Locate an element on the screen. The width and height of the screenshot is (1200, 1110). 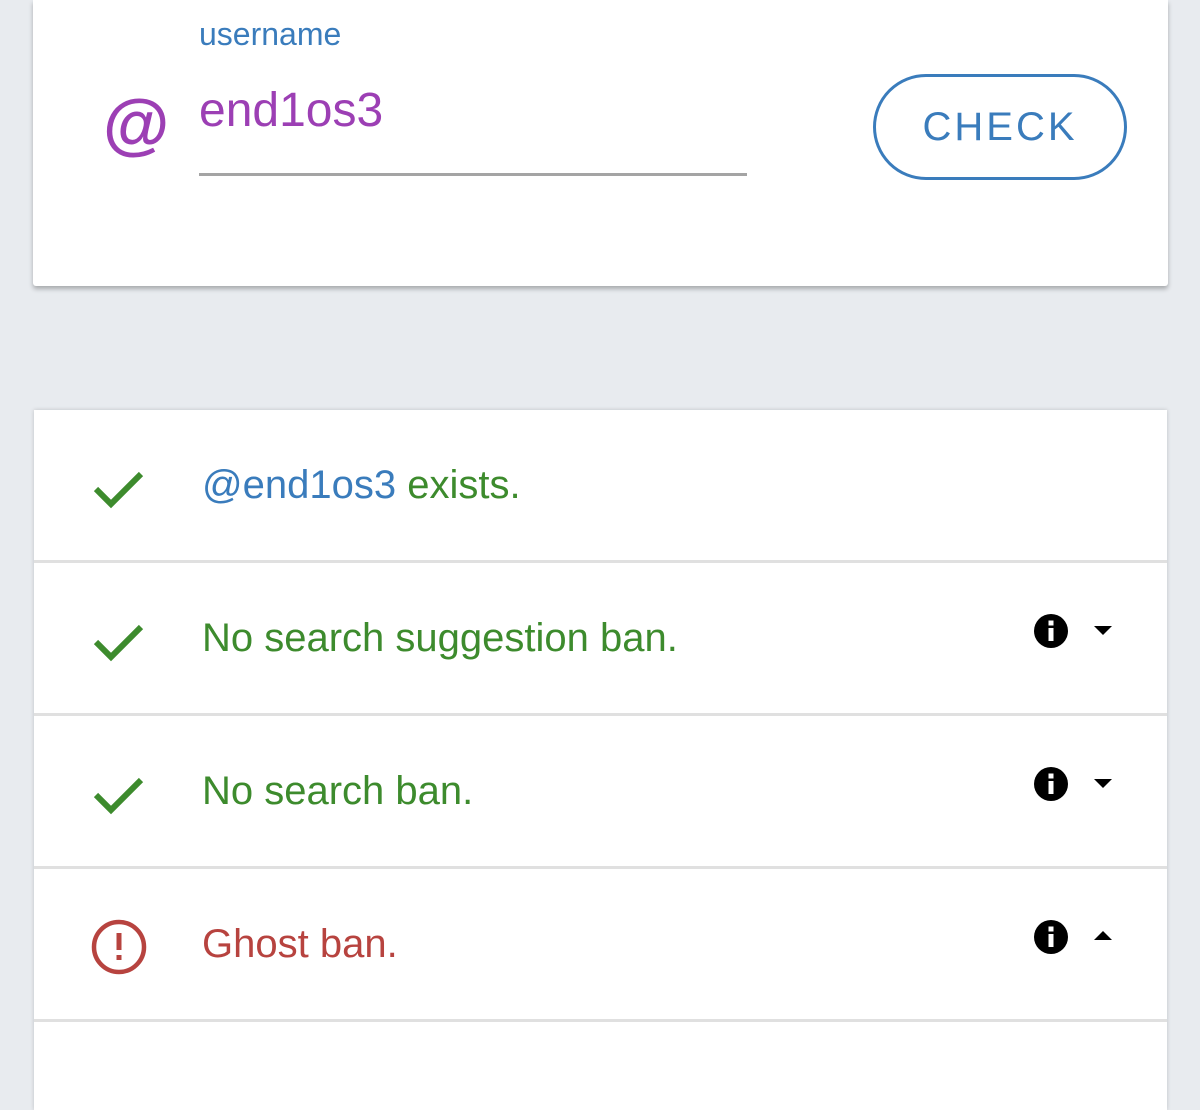
result-row-exists: @end1os3 exists. is located at coordinates (600, 486).